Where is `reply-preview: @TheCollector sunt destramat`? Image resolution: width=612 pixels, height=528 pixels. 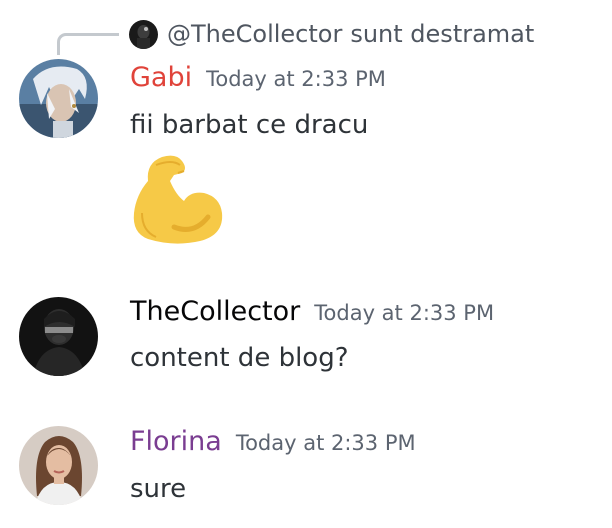
reply-preview: @TheCollector sunt destramat is located at coordinates (331, 34).